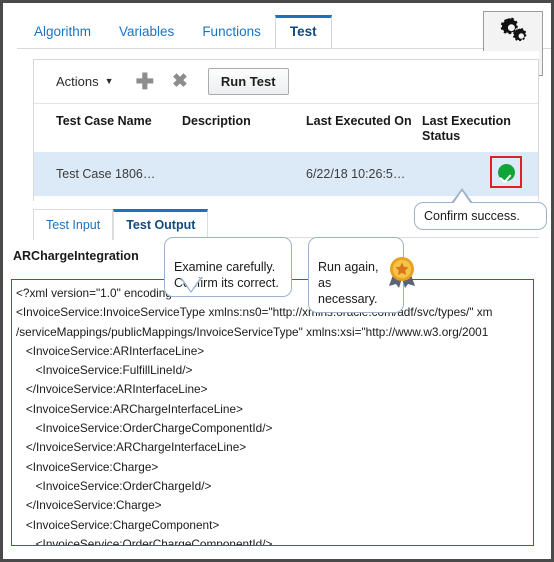 The width and height of the screenshot is (554, 562). I want to click on column-header-test-case-name: Test Case Name, so click(108, 128).